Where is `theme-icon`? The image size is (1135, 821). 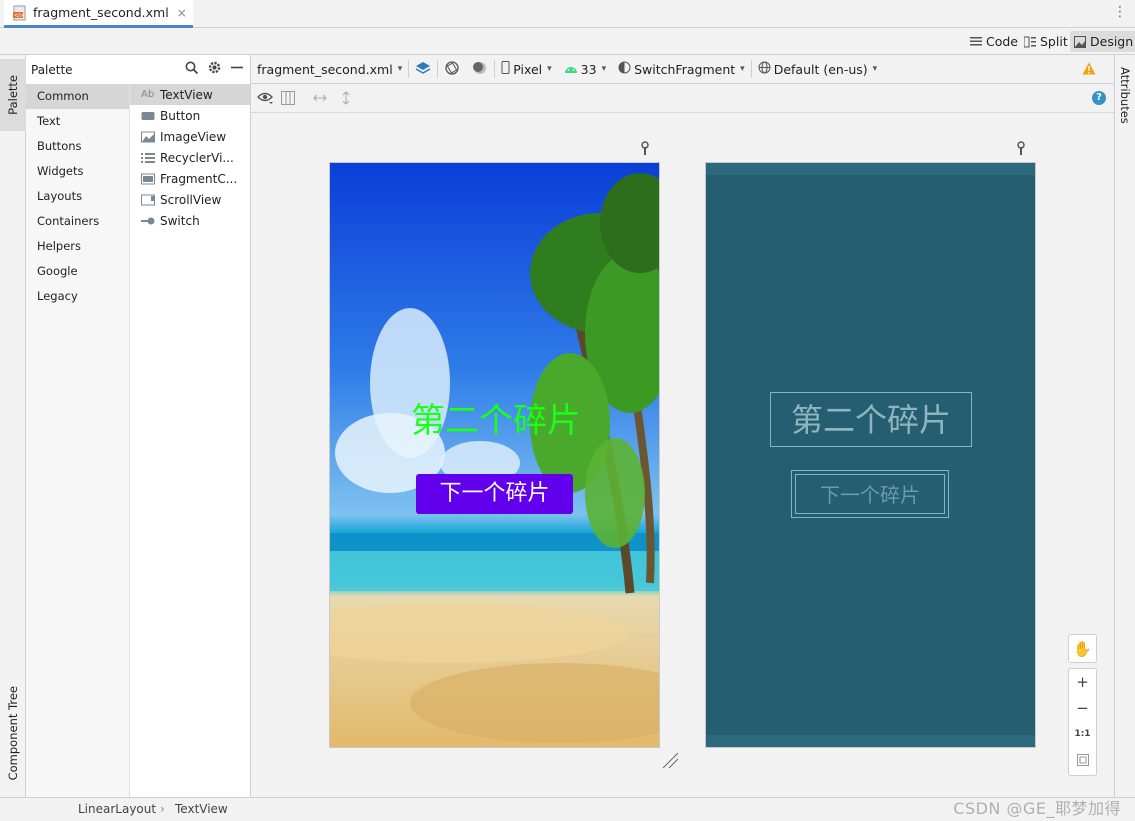
theme-icon is located at coordinates (624, 69).